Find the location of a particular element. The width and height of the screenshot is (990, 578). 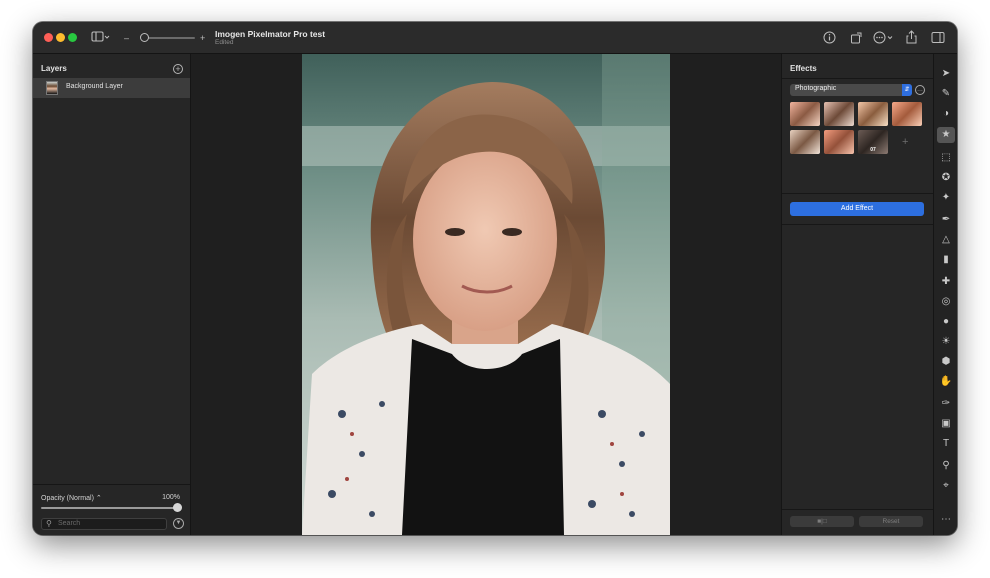

compare-button: ■|□ is located at coordinates (822, 521).